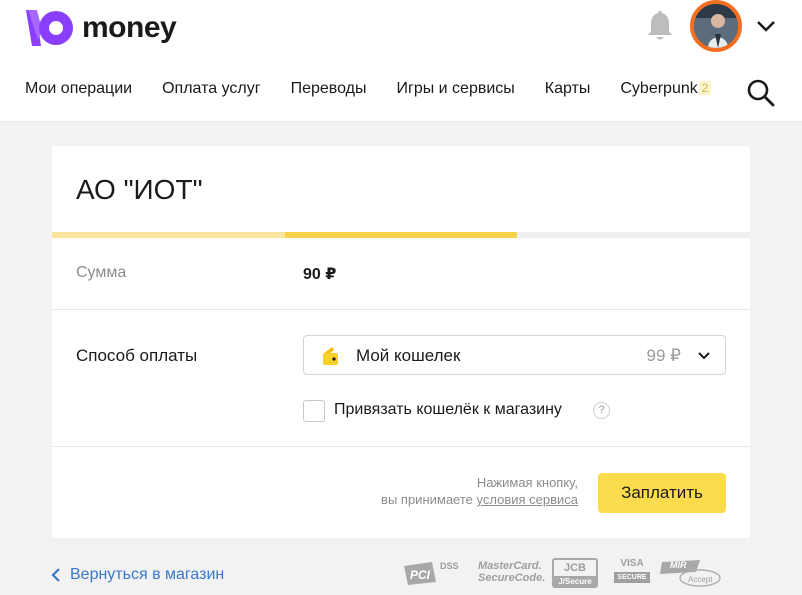  Describe the element at coordinates (660, 27) in the screenshot. I see `notifications-bell-icon` at that location.